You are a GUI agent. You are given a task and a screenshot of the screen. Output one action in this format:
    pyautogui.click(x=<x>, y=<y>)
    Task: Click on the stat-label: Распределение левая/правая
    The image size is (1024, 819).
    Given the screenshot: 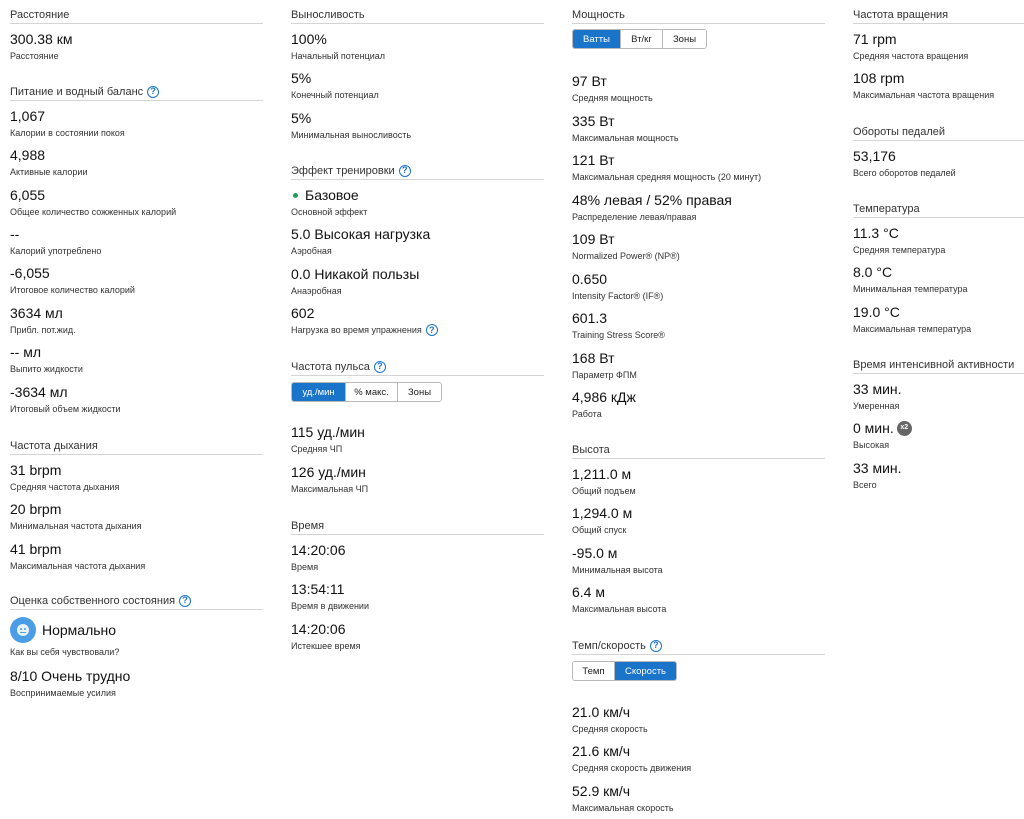 What is the action you would take?
    pyautogui.click(x=634, y=217)
    